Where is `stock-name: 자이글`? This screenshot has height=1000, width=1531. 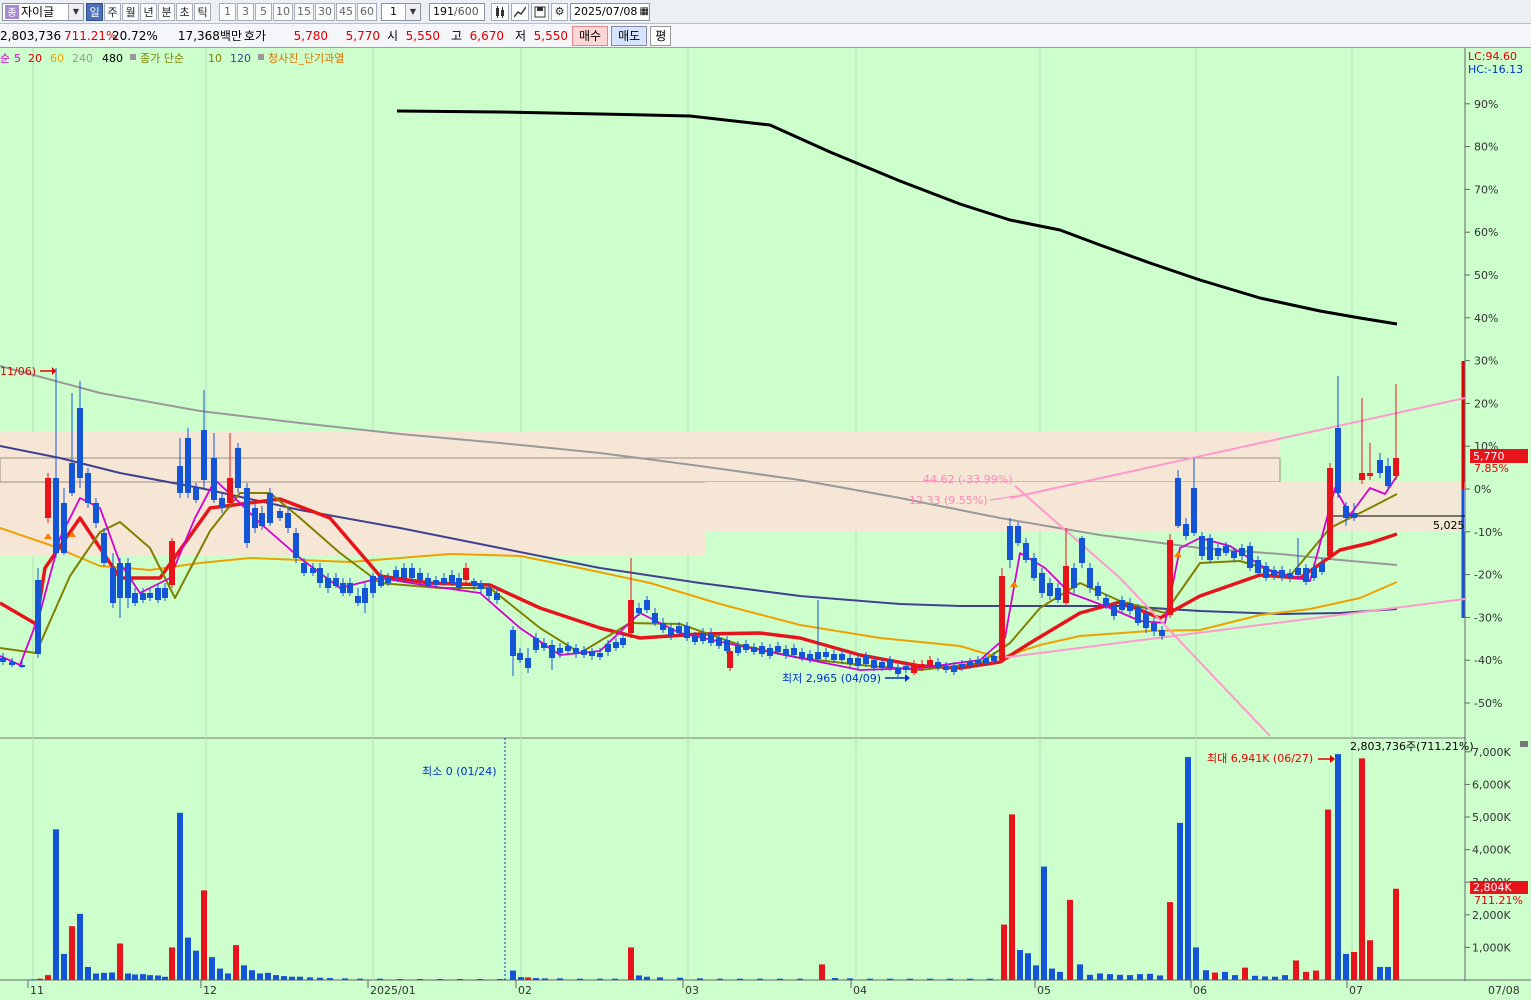
stock-name: 자이글 is located at coordinates (38, 12).